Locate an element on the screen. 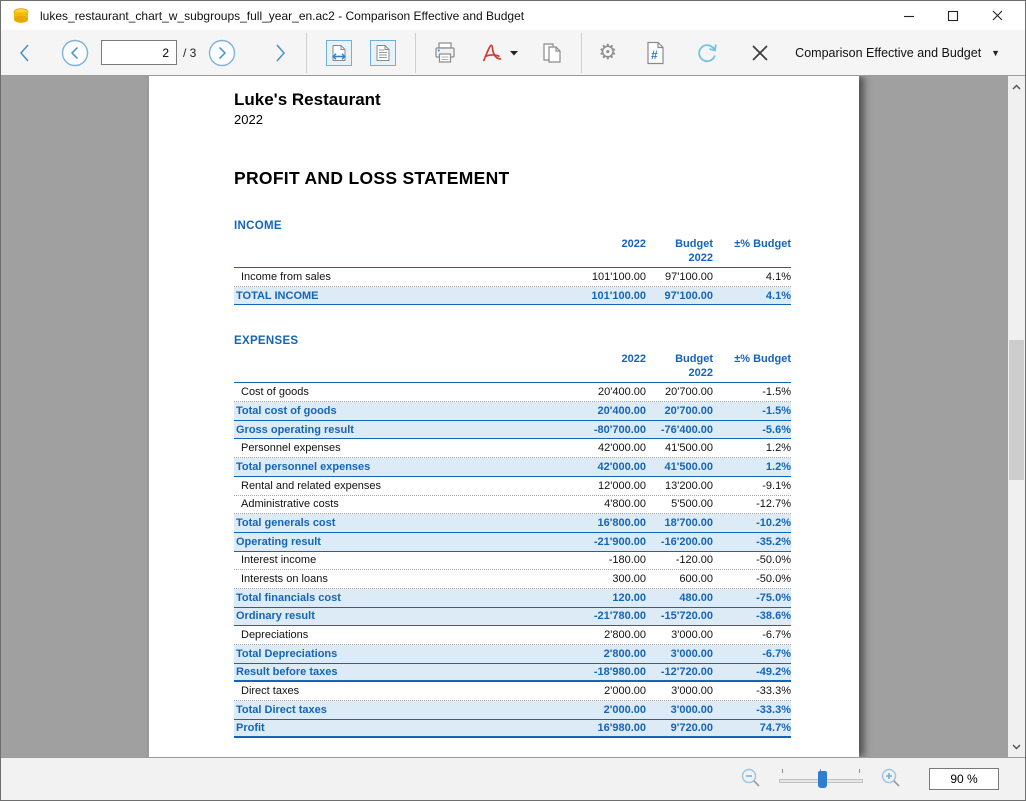 The width and height of the screenshot is (1026, 801). fit-page-button is located at coordinates (383, 52).